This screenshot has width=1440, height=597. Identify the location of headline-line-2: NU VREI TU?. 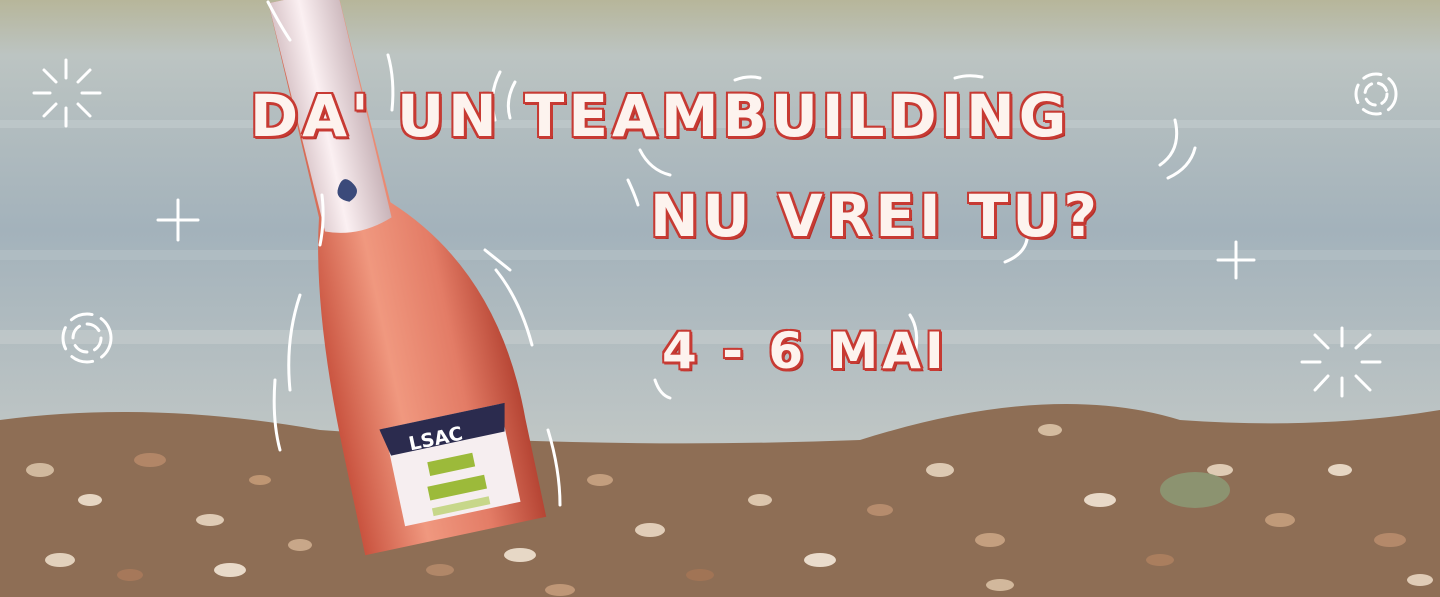
(876, 216).